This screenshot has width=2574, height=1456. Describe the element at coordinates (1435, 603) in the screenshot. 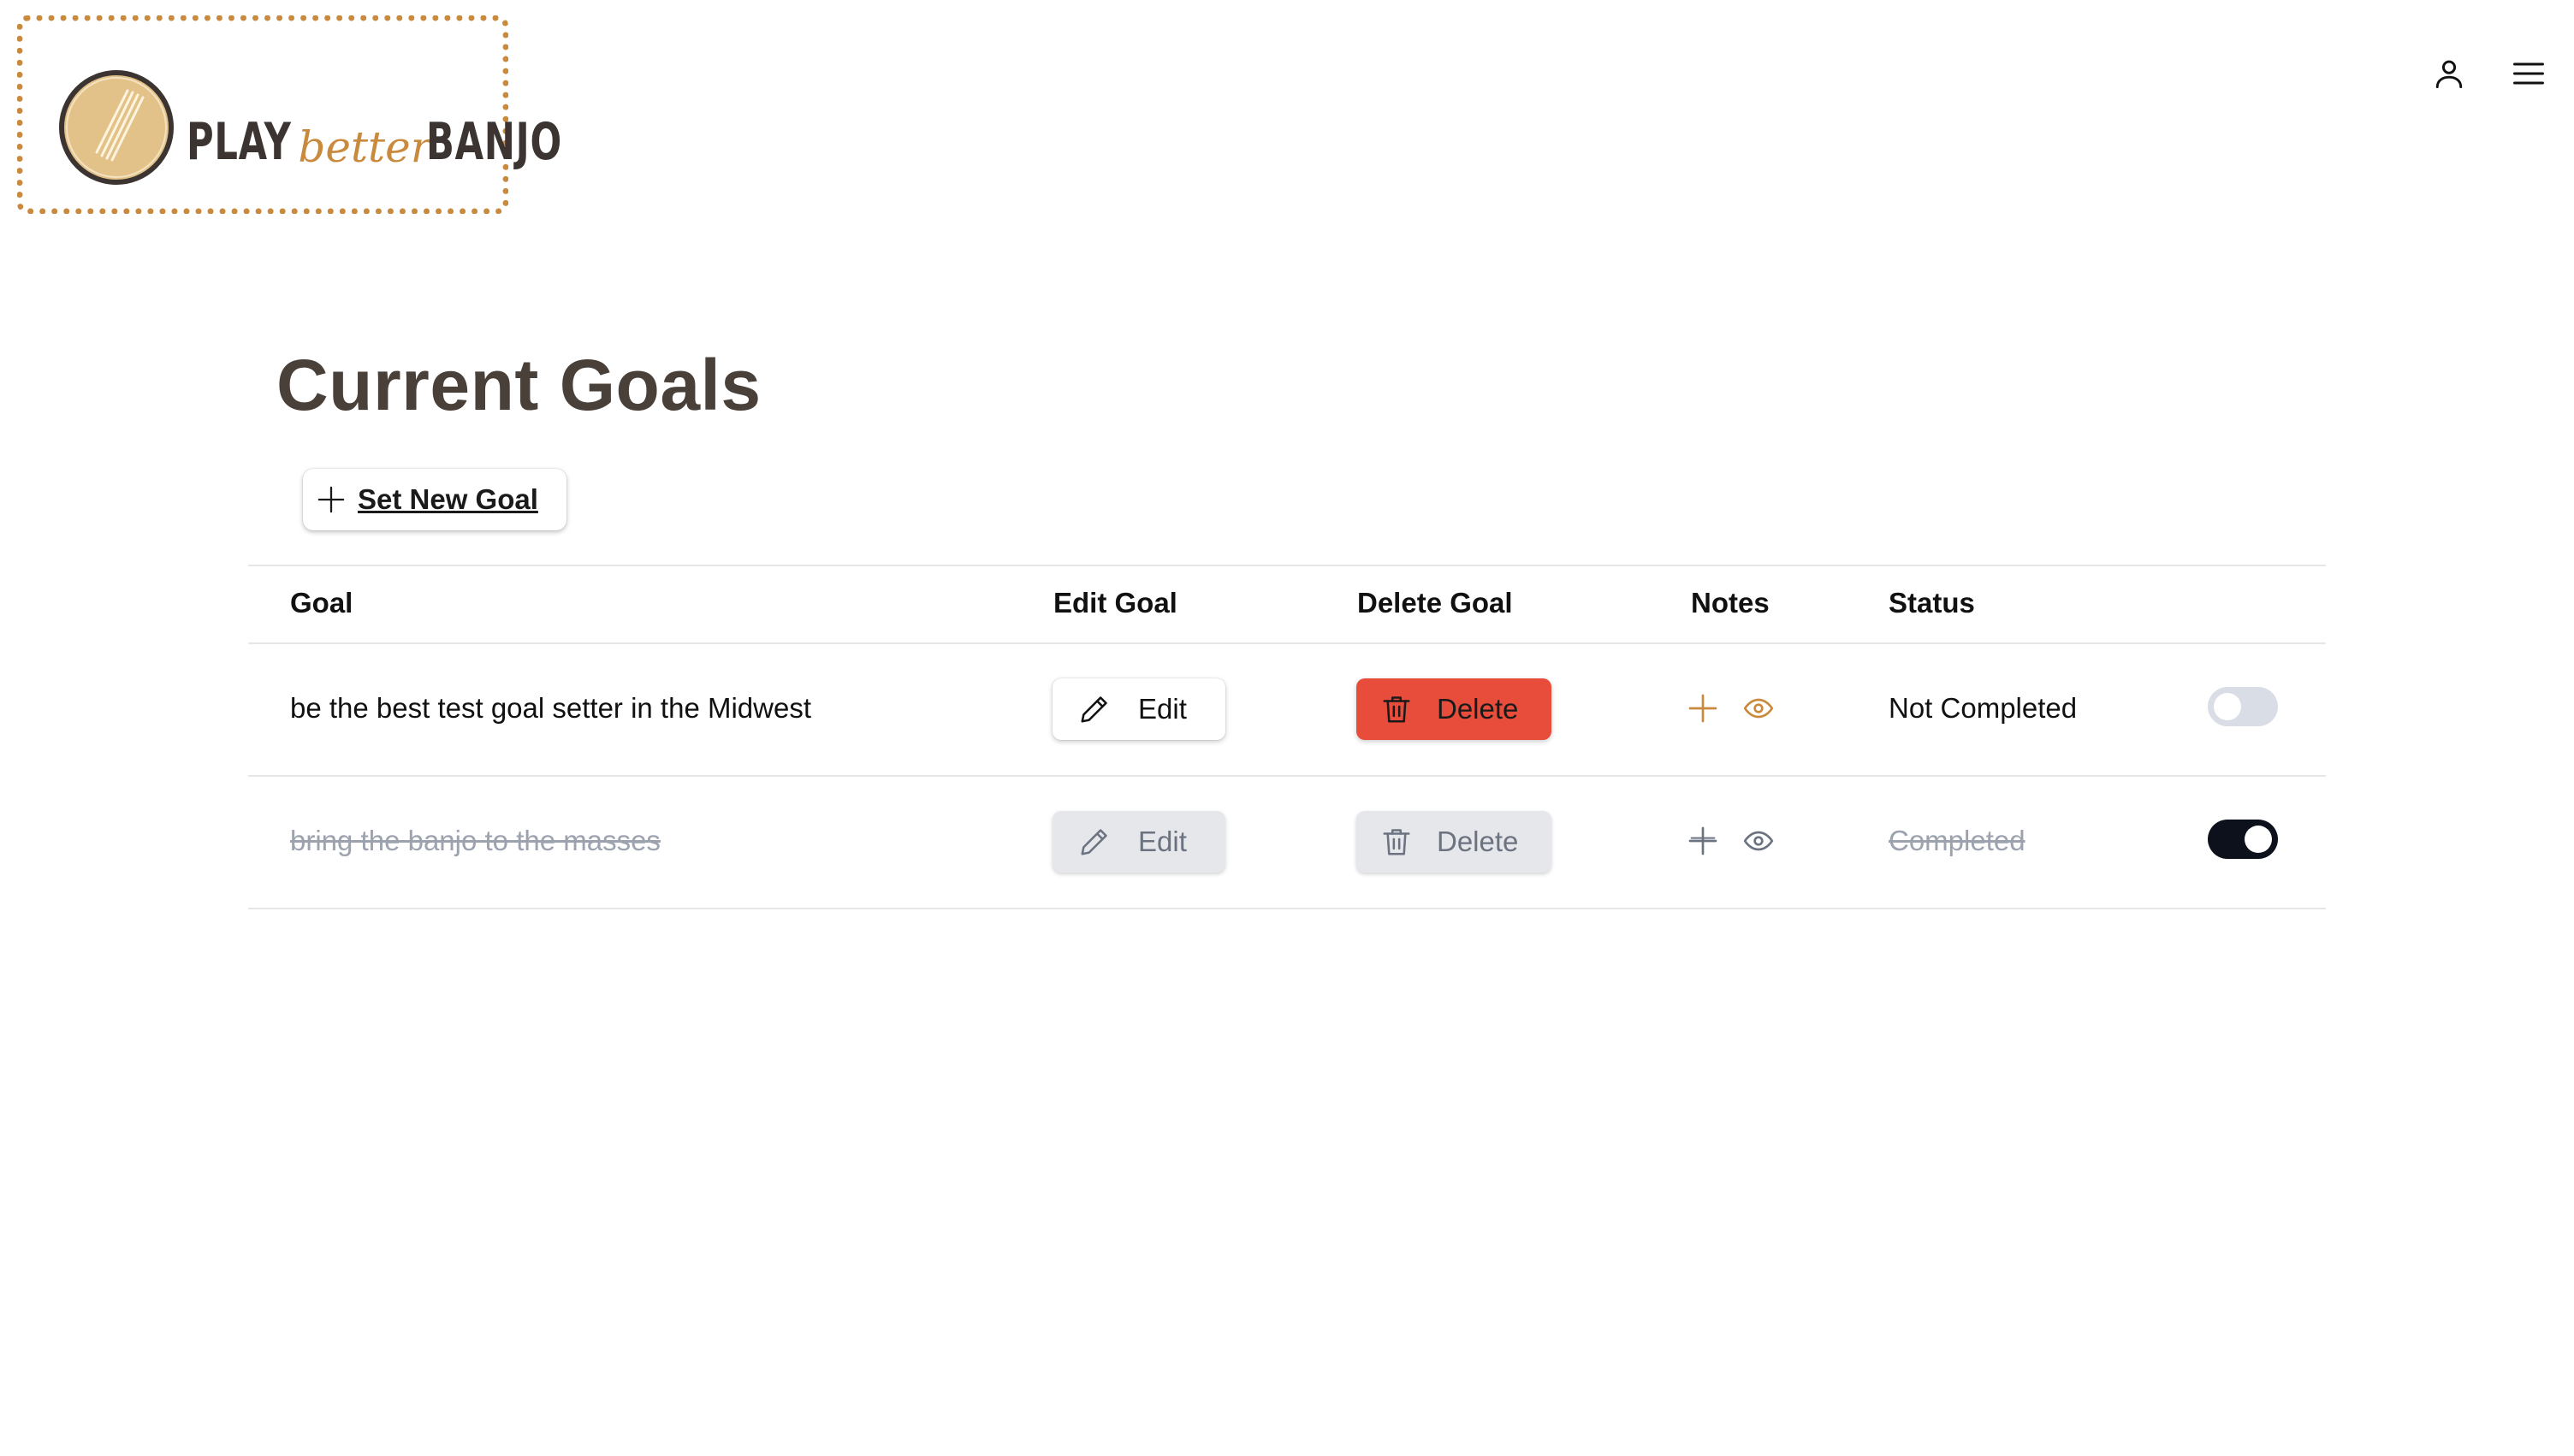

I see `column-header-delete-goal: Delete Goal` at that location.